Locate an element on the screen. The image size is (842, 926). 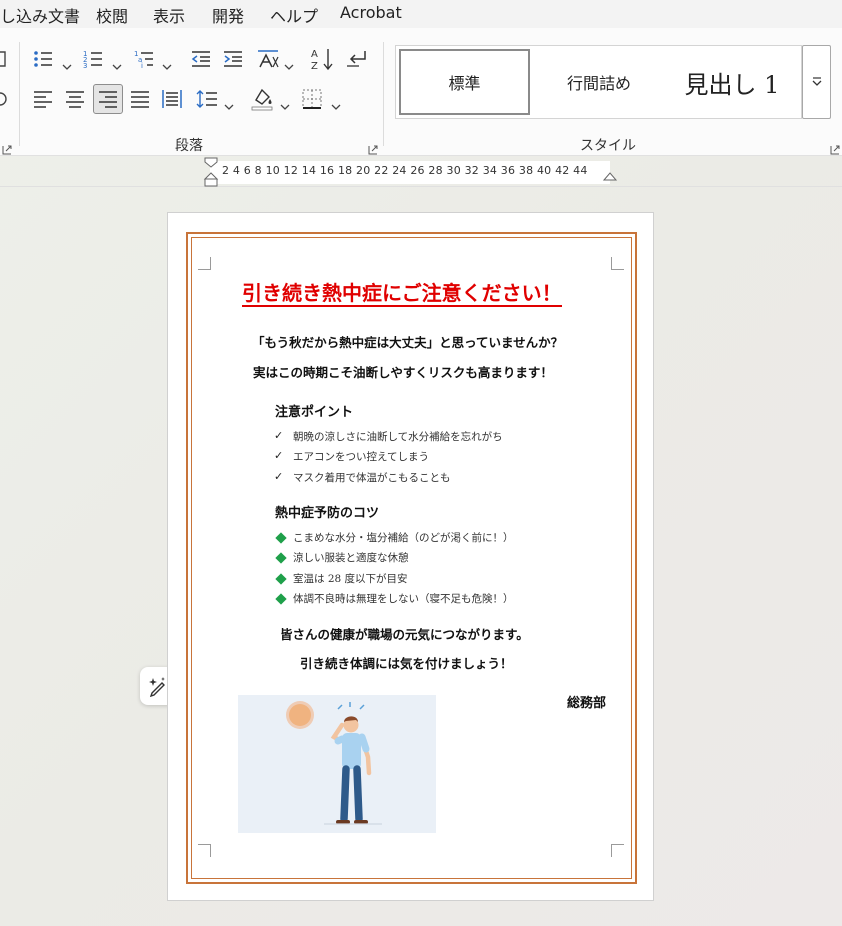
style-heading-1-label: 見出し 1 is located at coordinates (732, 84).